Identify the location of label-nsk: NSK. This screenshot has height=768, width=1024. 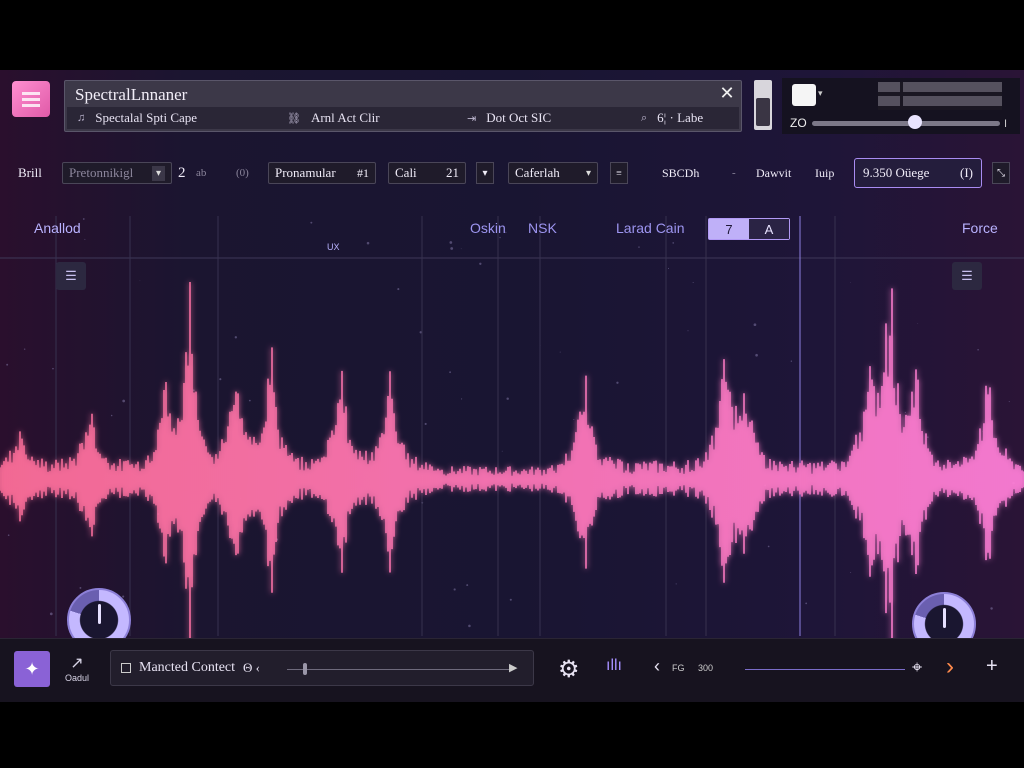
(542, 228).